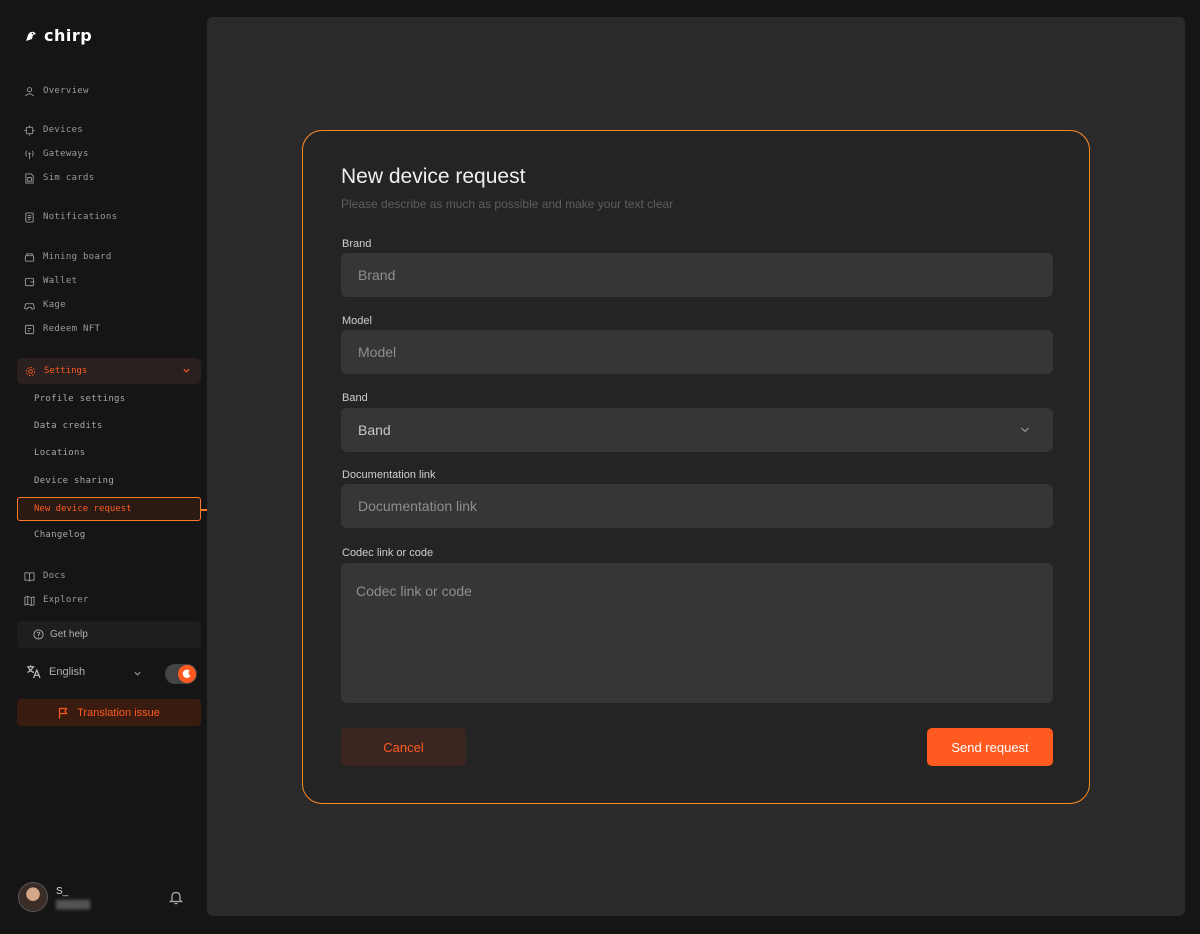 This screenshot has height=934, width=1200. Describe the element at coordinates (77, 257) in the screenshot. I see `sidebar-item-label: Mining board` at that location.